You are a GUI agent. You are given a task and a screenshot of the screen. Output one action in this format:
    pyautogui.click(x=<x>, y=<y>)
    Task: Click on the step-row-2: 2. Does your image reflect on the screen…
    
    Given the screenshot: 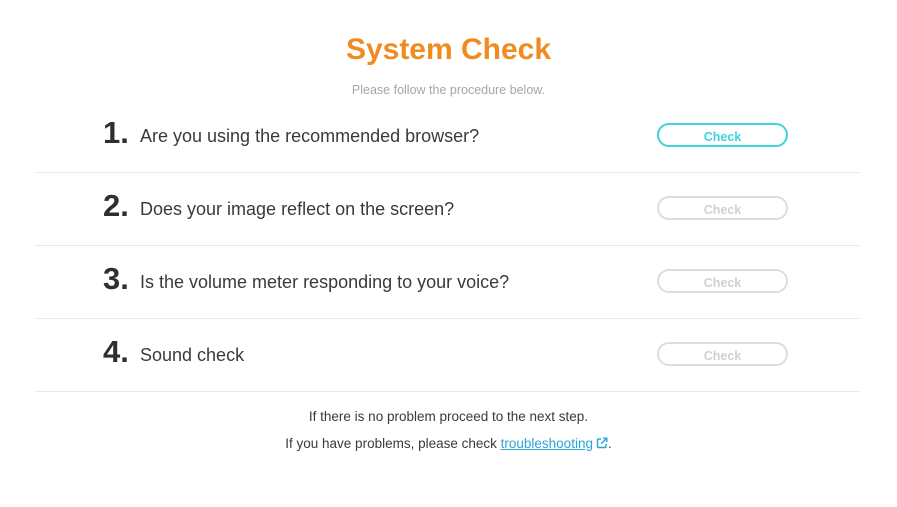 What is the action you would take?
    pyautogui.click(x=447, y=209)
    